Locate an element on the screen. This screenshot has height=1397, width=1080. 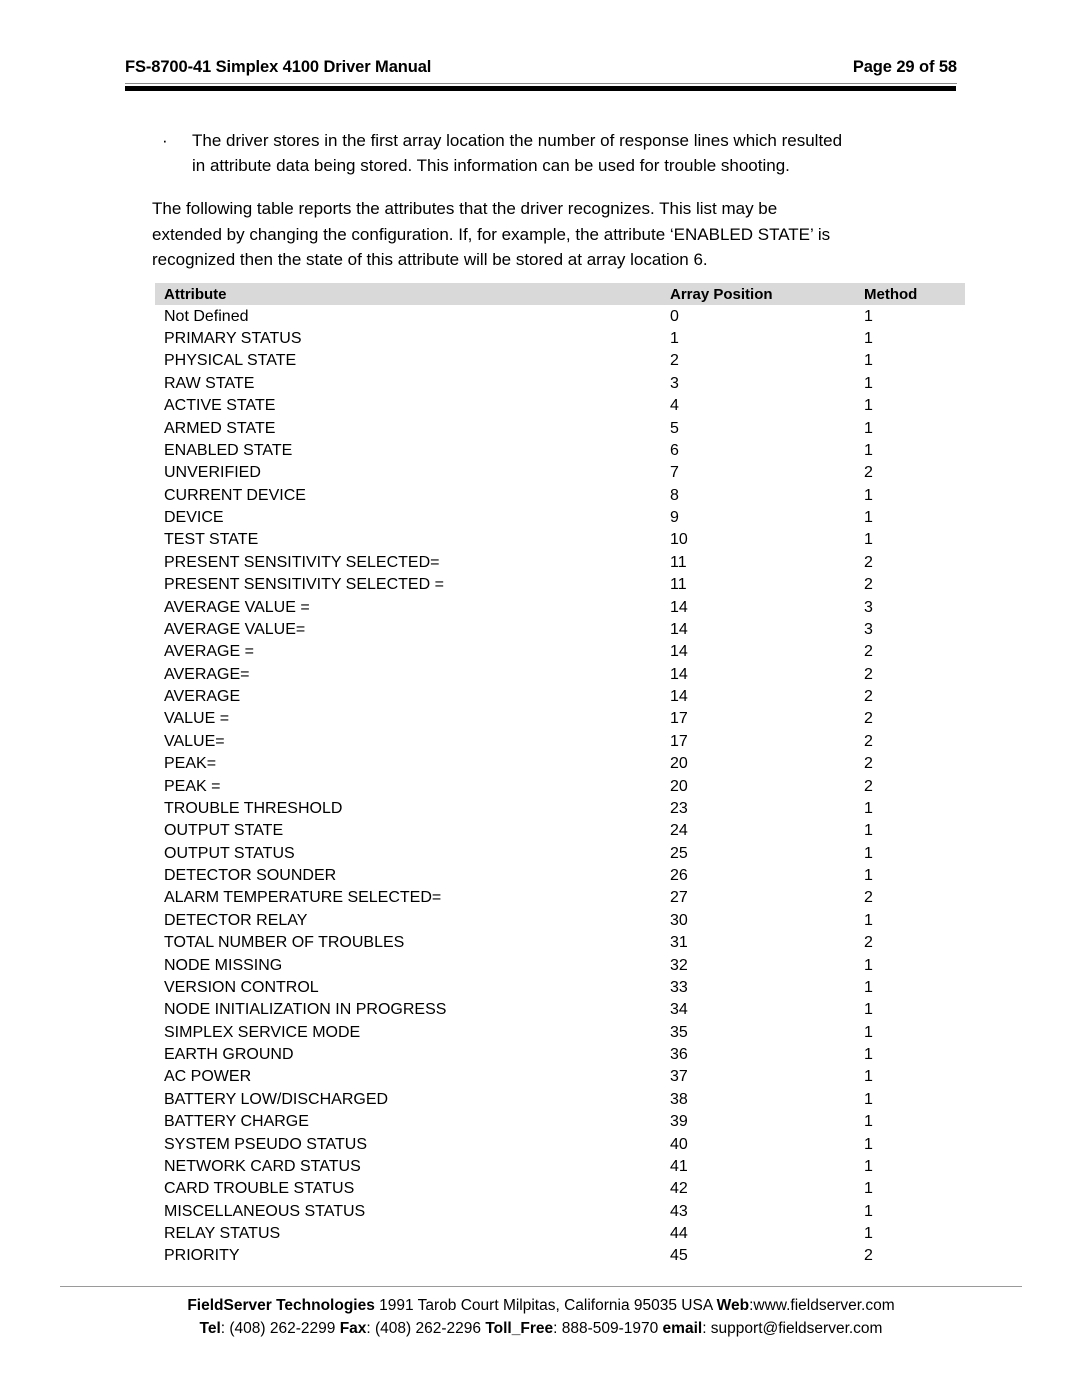
table-row: CURRENT DEVICE 8 1 is located at coordinates (560, 495).